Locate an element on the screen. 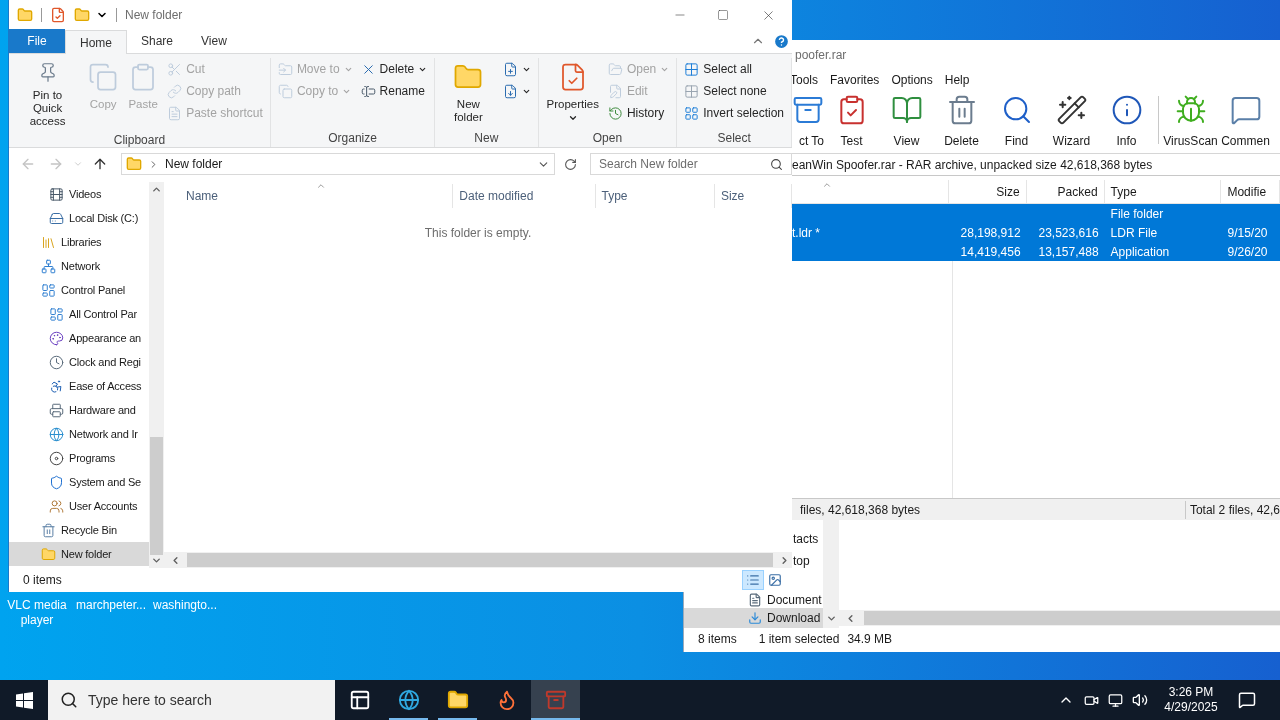 Image resolution: width=1280 pixels, height=720 pixels. ribbon-button: Select all is located at coordinates (734, 69).